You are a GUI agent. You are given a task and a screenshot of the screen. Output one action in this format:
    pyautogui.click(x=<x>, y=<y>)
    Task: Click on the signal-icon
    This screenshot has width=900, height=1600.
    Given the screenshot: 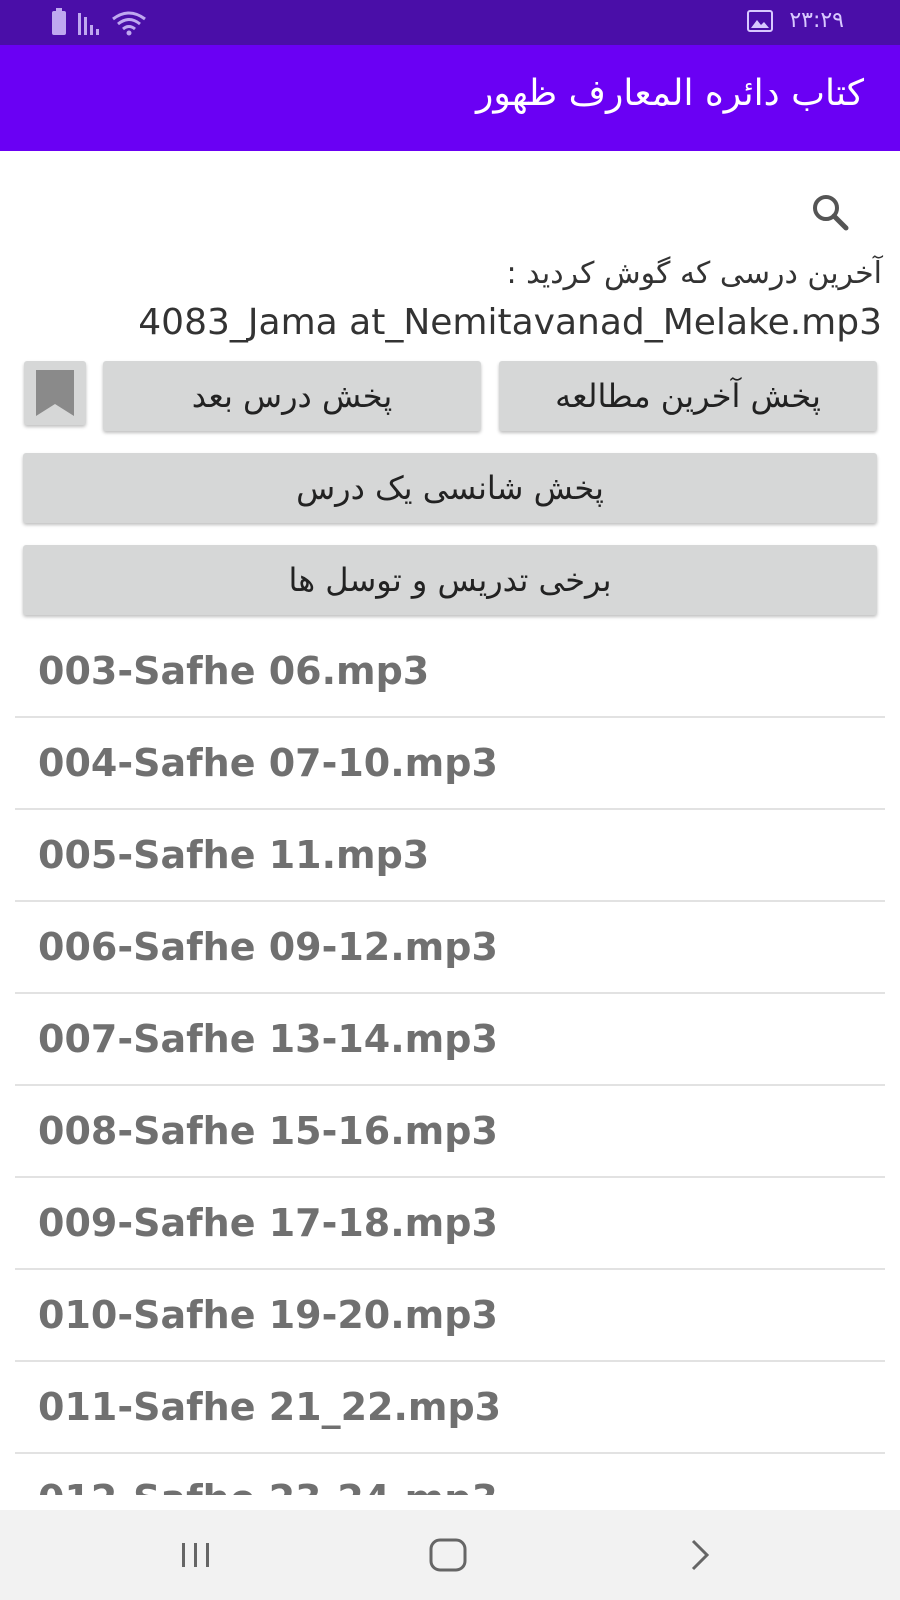 What is the action you would take?
    pyautogui.click(x=88, y=23)
    